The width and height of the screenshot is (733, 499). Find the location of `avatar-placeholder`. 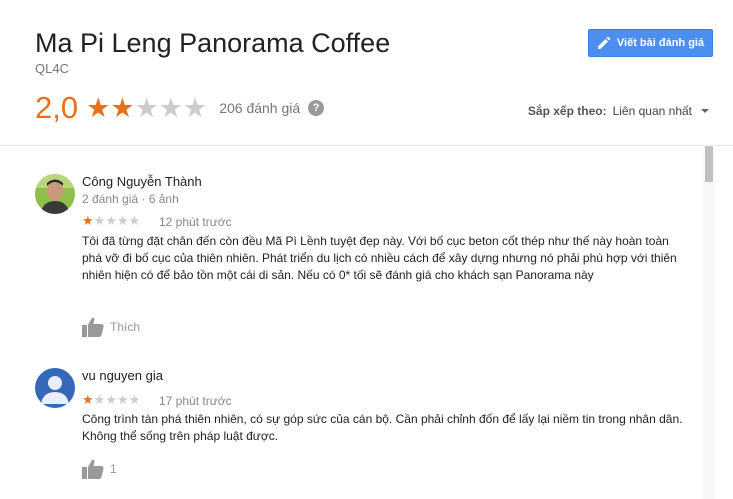

avatar-placeholder is located at coordinates (55, 388).